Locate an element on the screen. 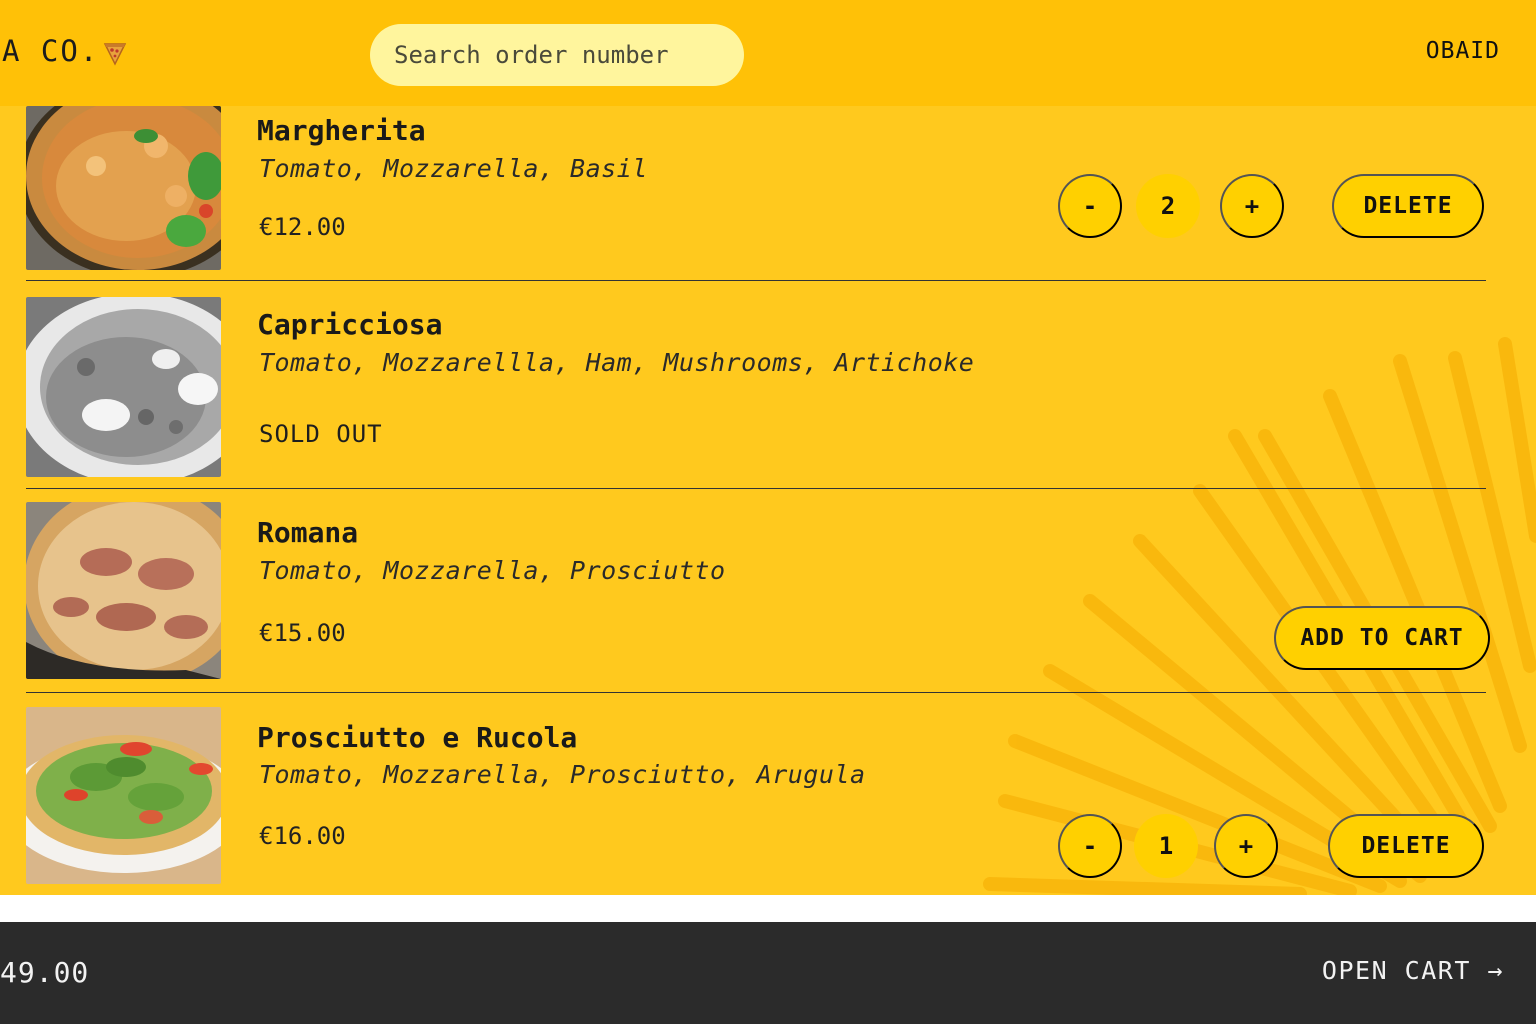 The height and width of the screenshot is (1024, 1536). item-name: Romana is located at coordinates (308, 532).